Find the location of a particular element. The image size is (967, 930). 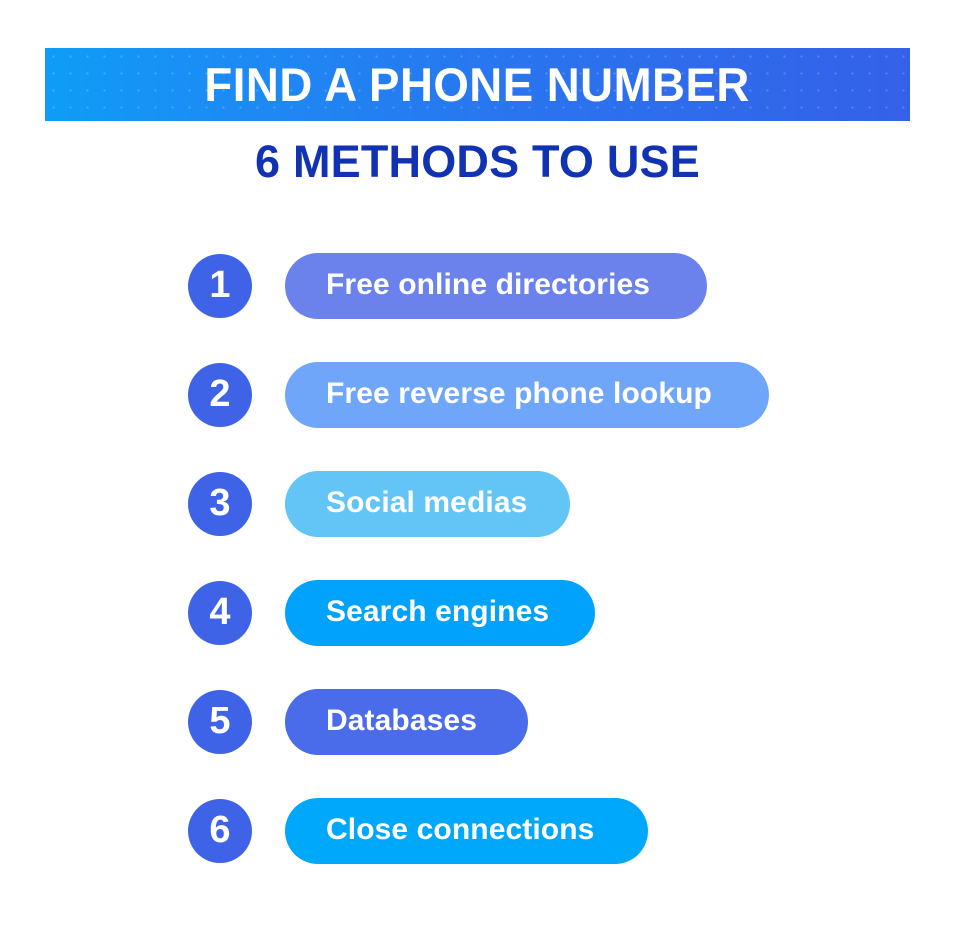

method-number-badge: 1 is located at coordinates (220, 286).